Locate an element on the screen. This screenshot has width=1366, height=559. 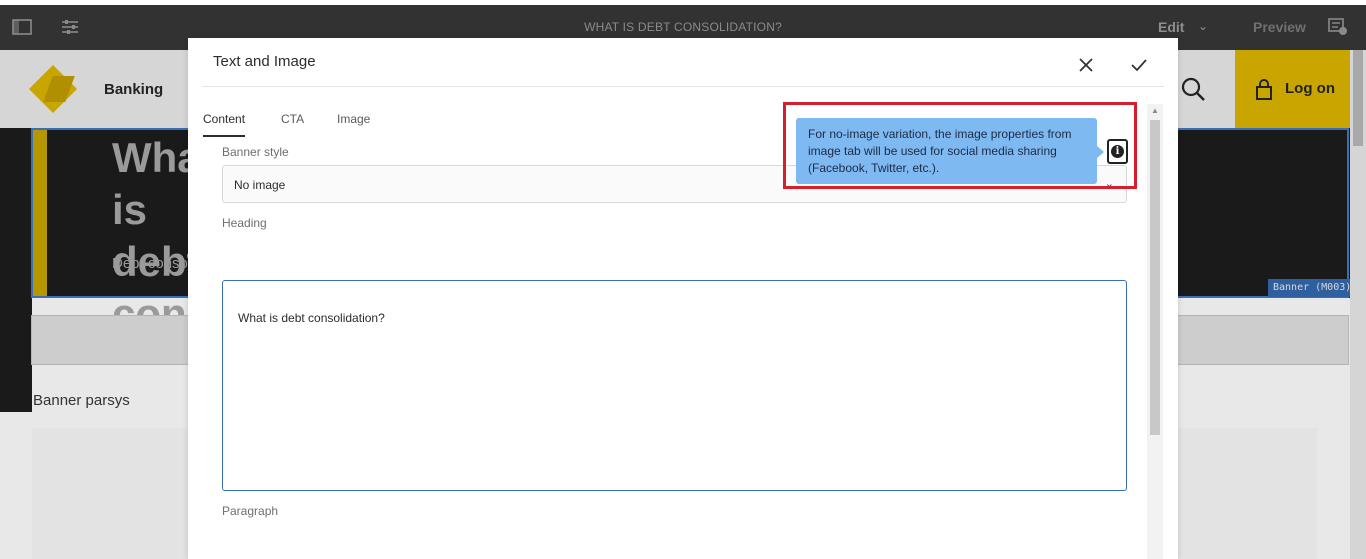
parsys-label: Banner parsys is located at coordinates (81, 400).